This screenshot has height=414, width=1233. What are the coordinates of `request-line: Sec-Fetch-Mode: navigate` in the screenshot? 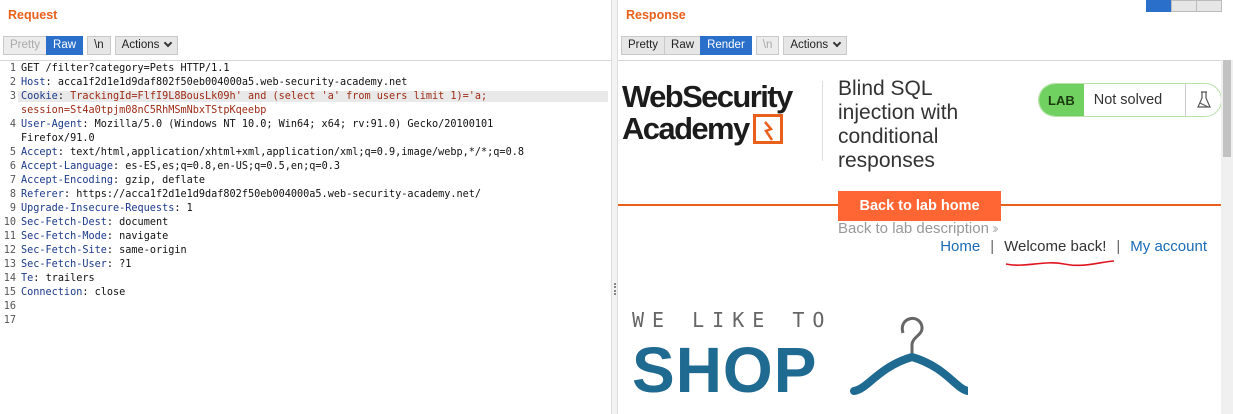 It's located at (95, 236).